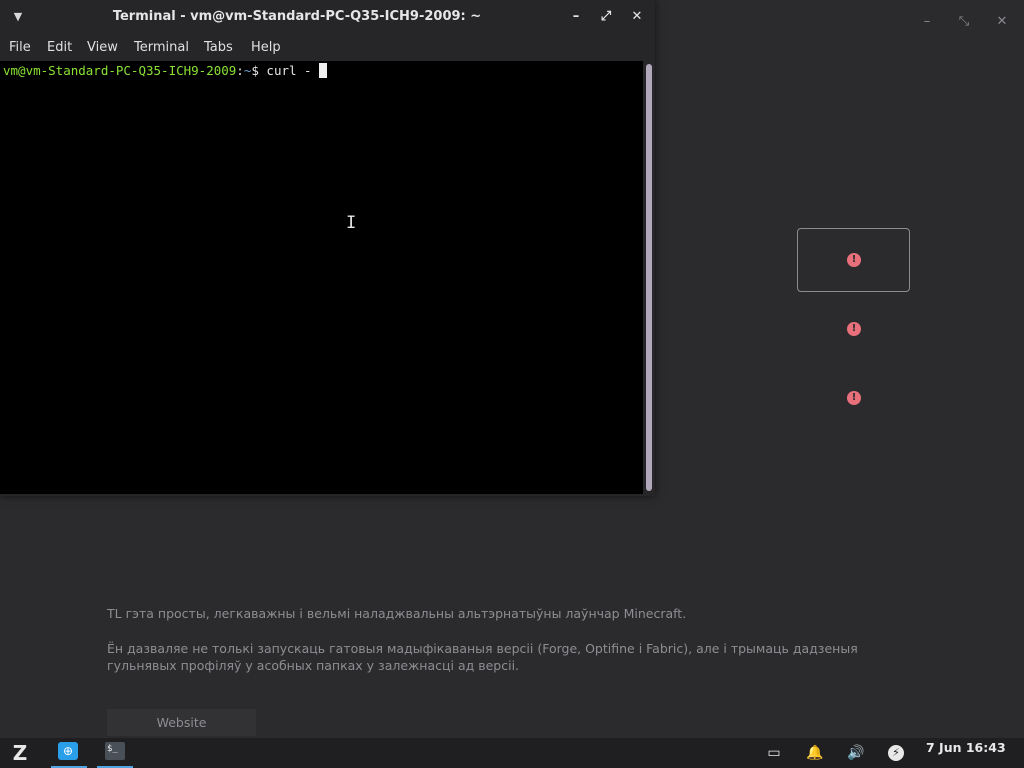 The image size is (1024, 768). Describe the element at coordinates (327, 48) in the screenshot. I see `terminal-menubar: File Edit View Terminal Tabs Help` at that location.